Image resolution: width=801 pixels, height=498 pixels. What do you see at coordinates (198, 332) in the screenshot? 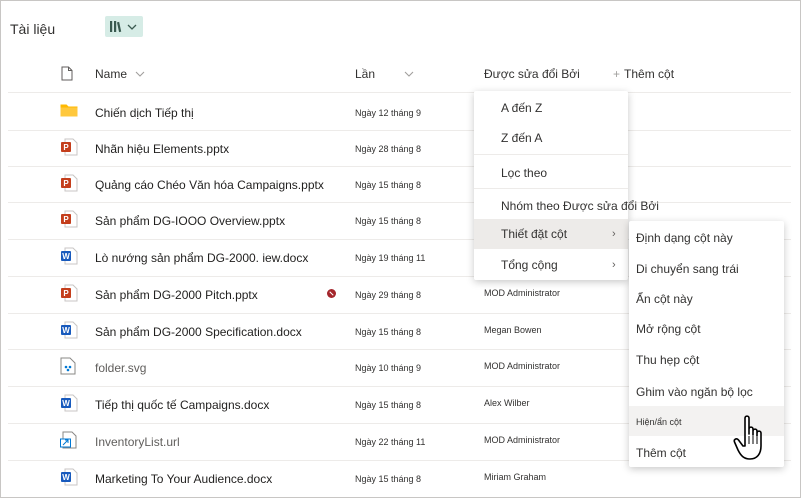
I see `file-name-link: Sản phẩm DG-2000 Specification.docx` at bounding box center [198, 332].